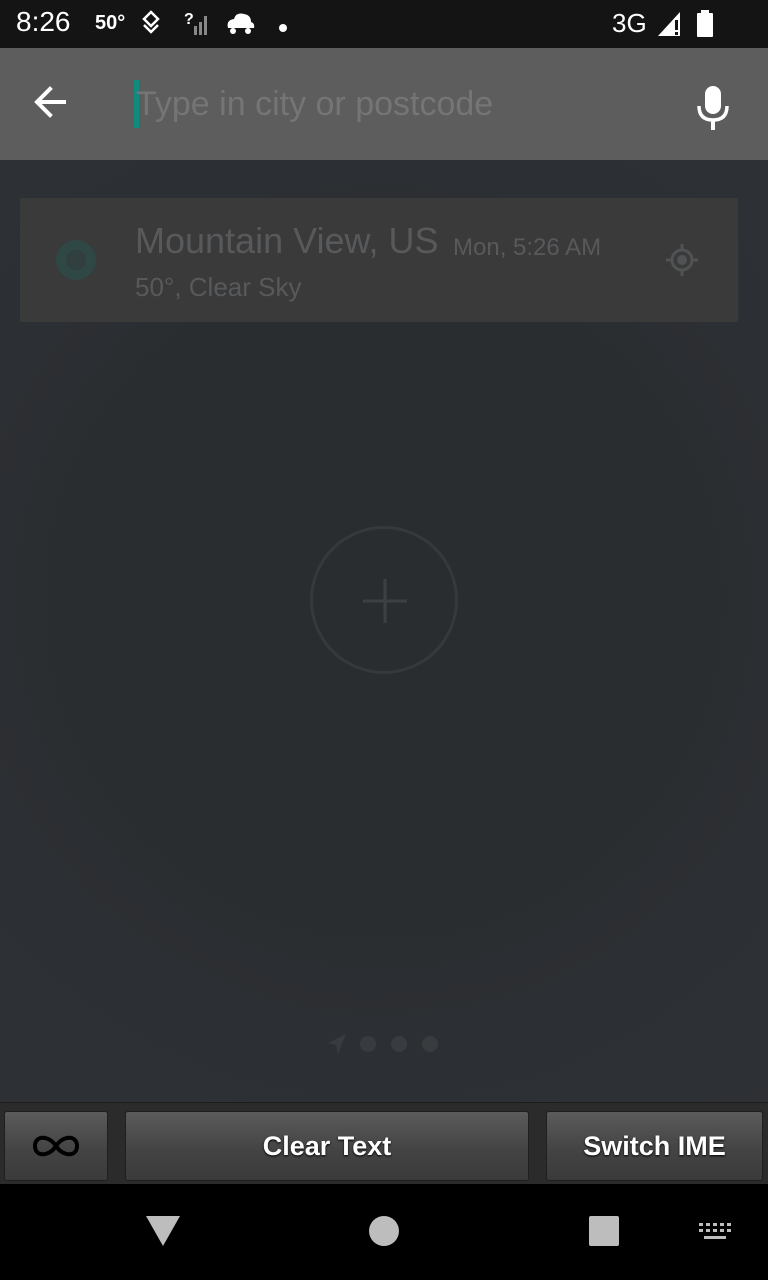 This screenshot has height=1280, width=768. I want to click on status-time: 8:26, so click(43, 21).